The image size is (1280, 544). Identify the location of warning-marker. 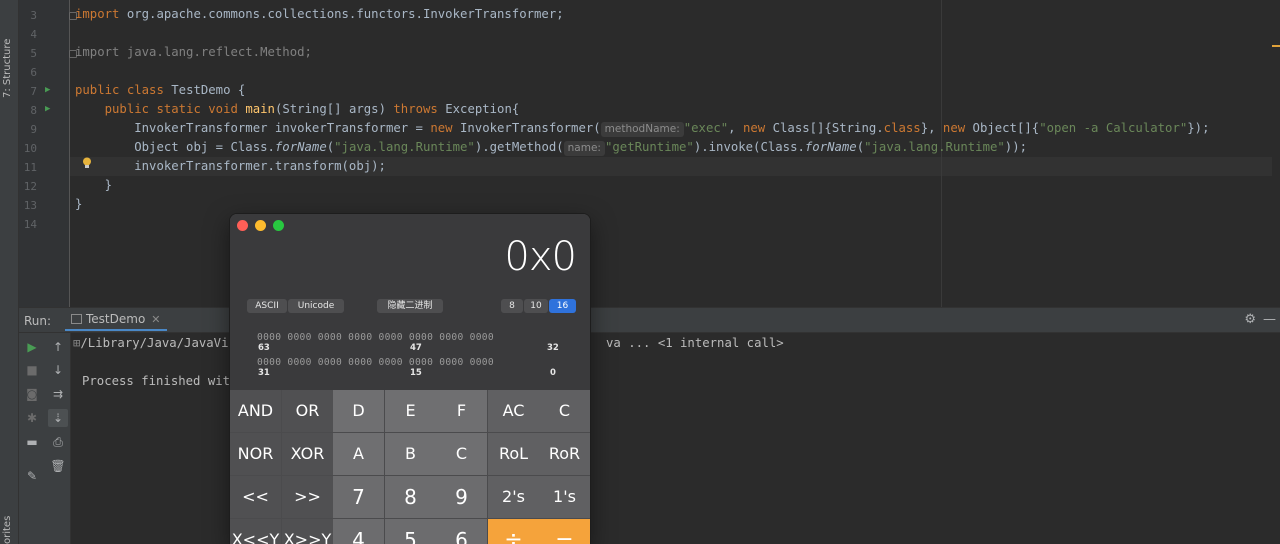
(1276, 46).